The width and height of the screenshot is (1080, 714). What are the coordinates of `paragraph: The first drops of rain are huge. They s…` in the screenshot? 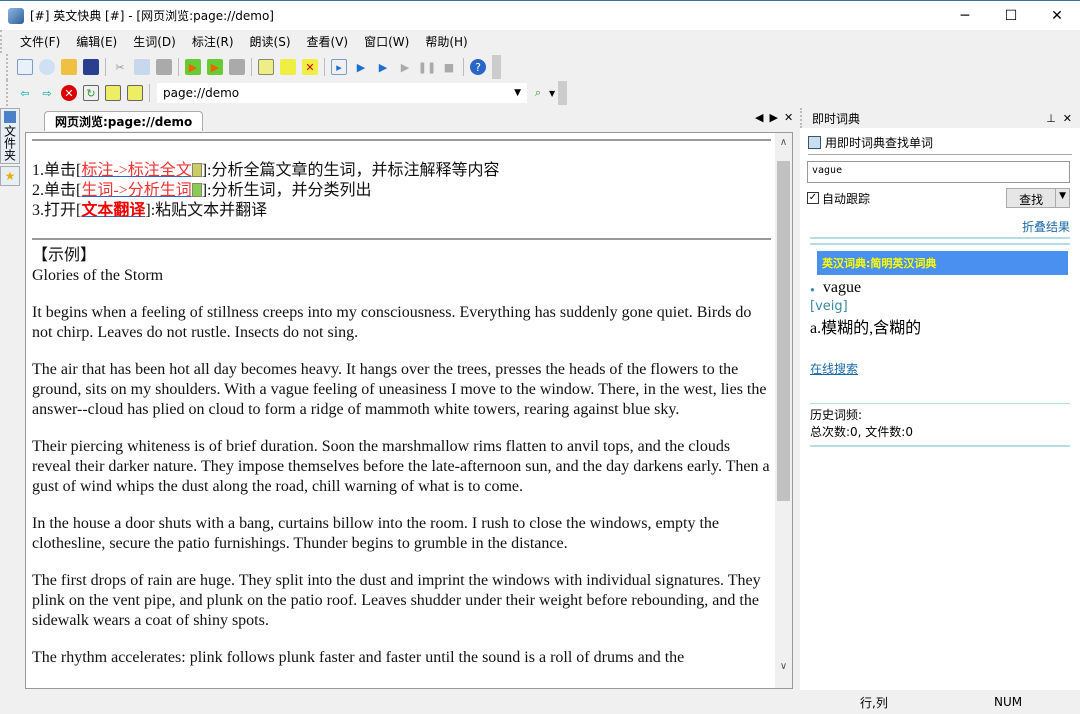 It's located at (396, 600).